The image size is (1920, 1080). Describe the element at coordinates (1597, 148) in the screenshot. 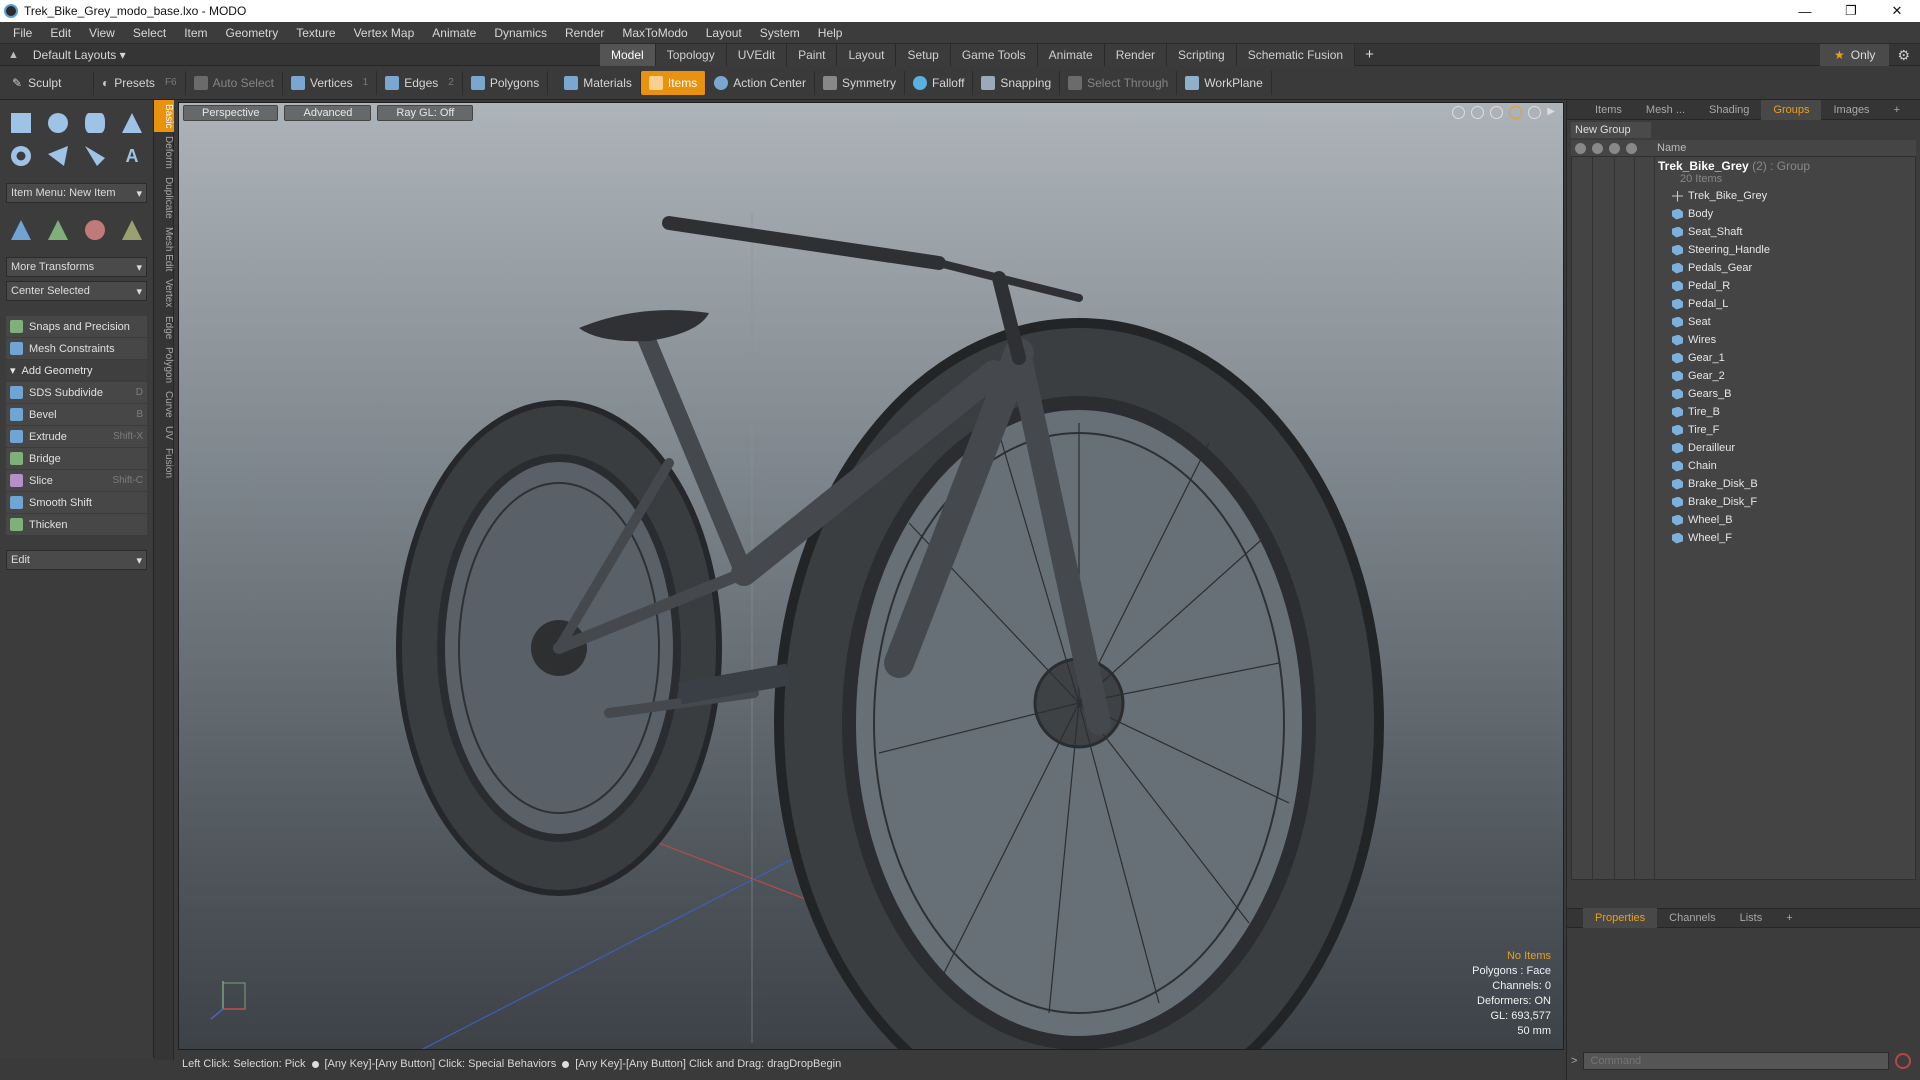

I see `render-icon` at that location.